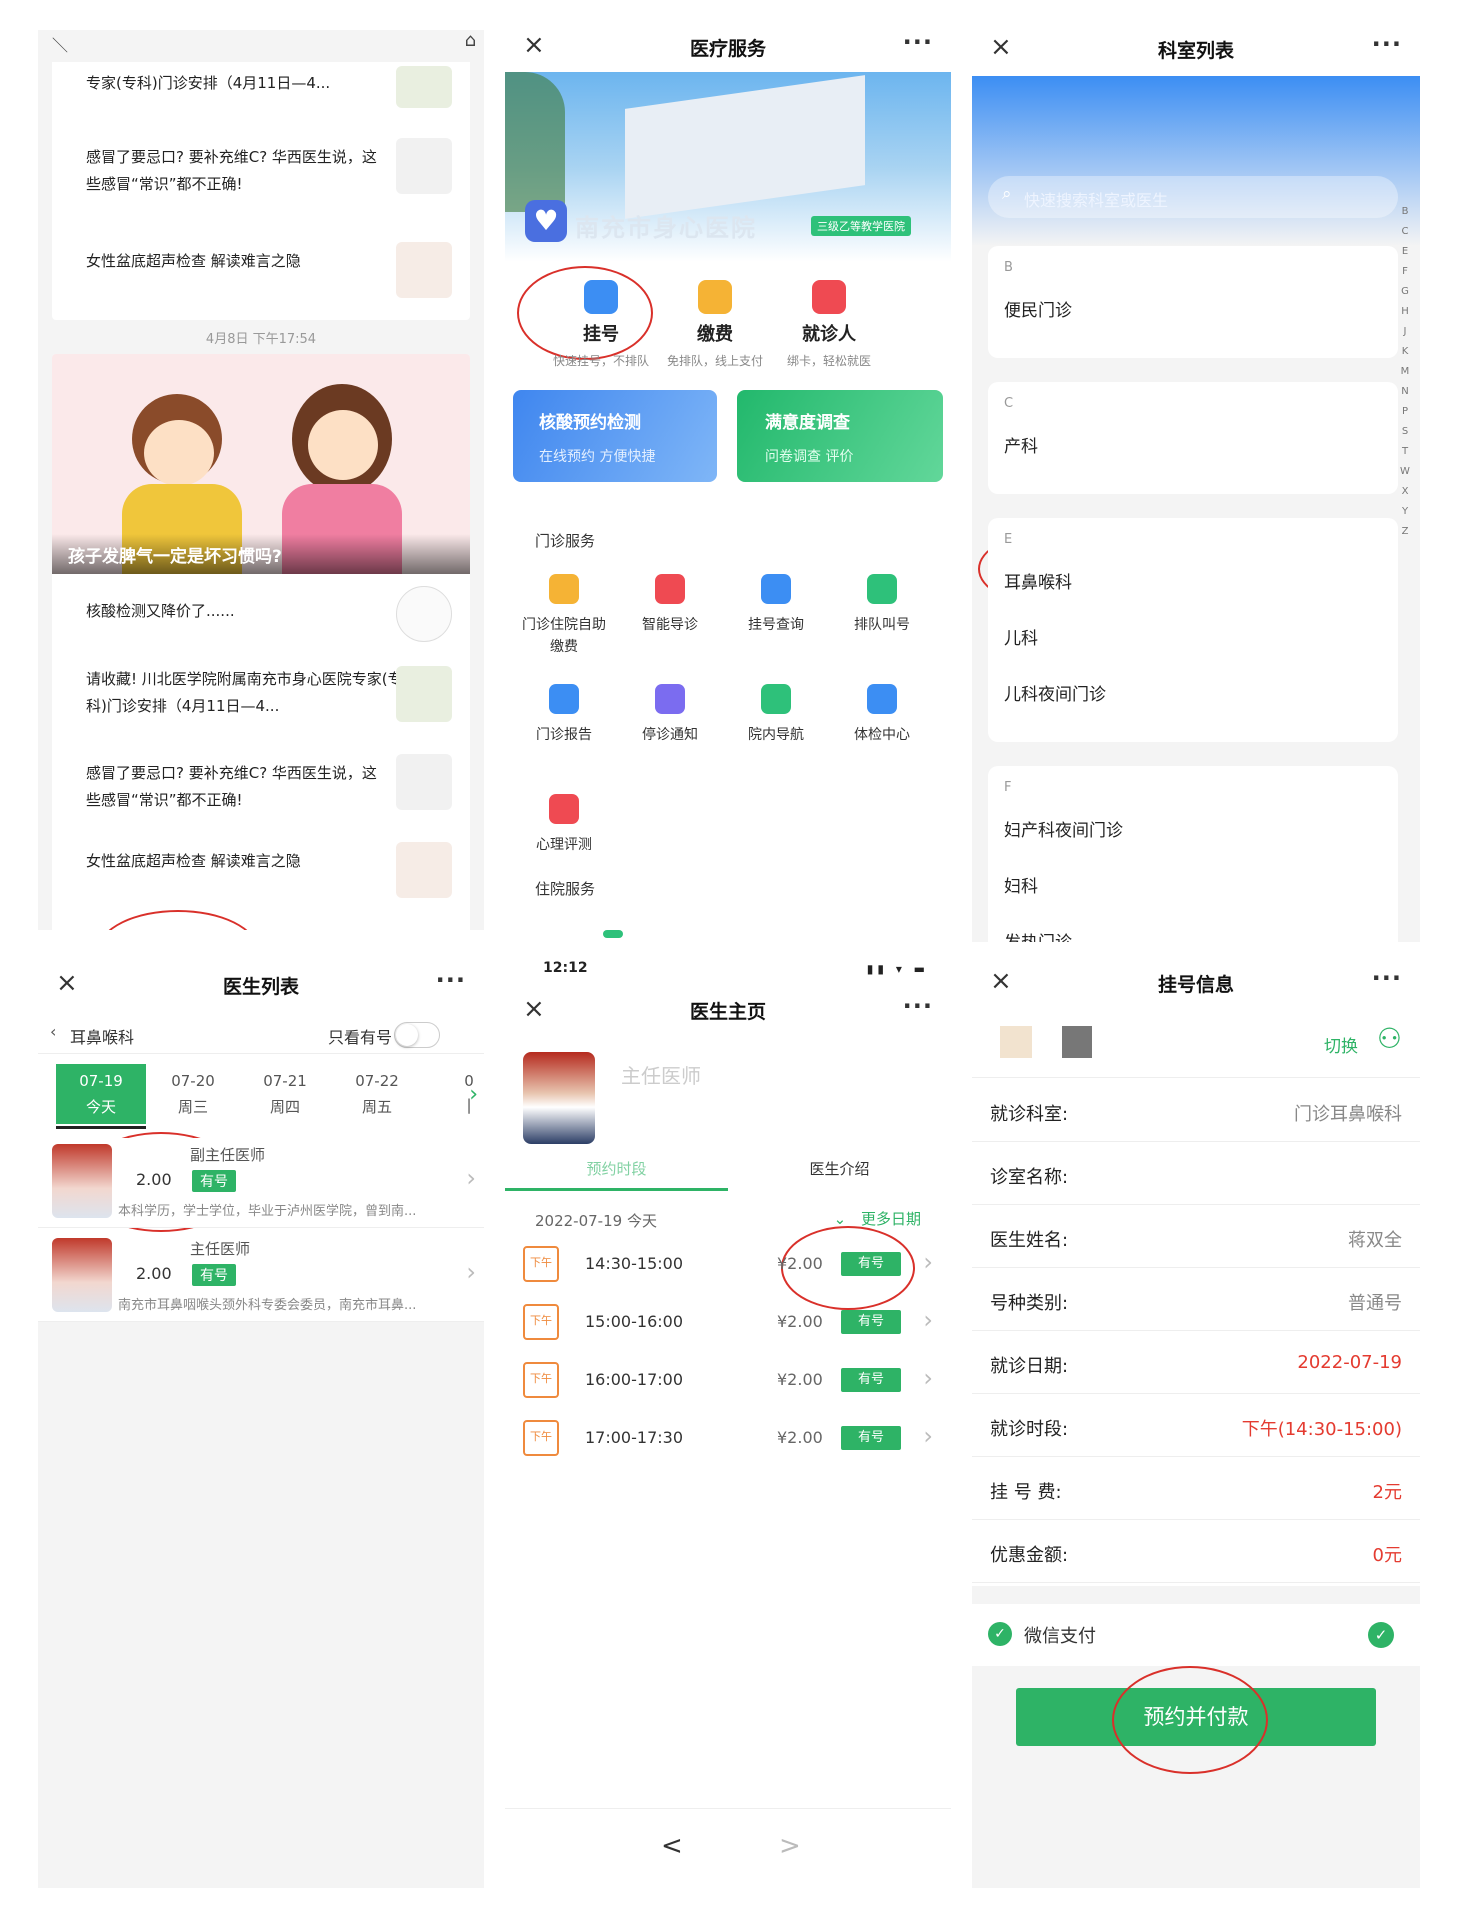 The height and width of the screenshot is (1920, 1457). I want to click on patient-card: 切换 ⚇, so click(1196, 1047).